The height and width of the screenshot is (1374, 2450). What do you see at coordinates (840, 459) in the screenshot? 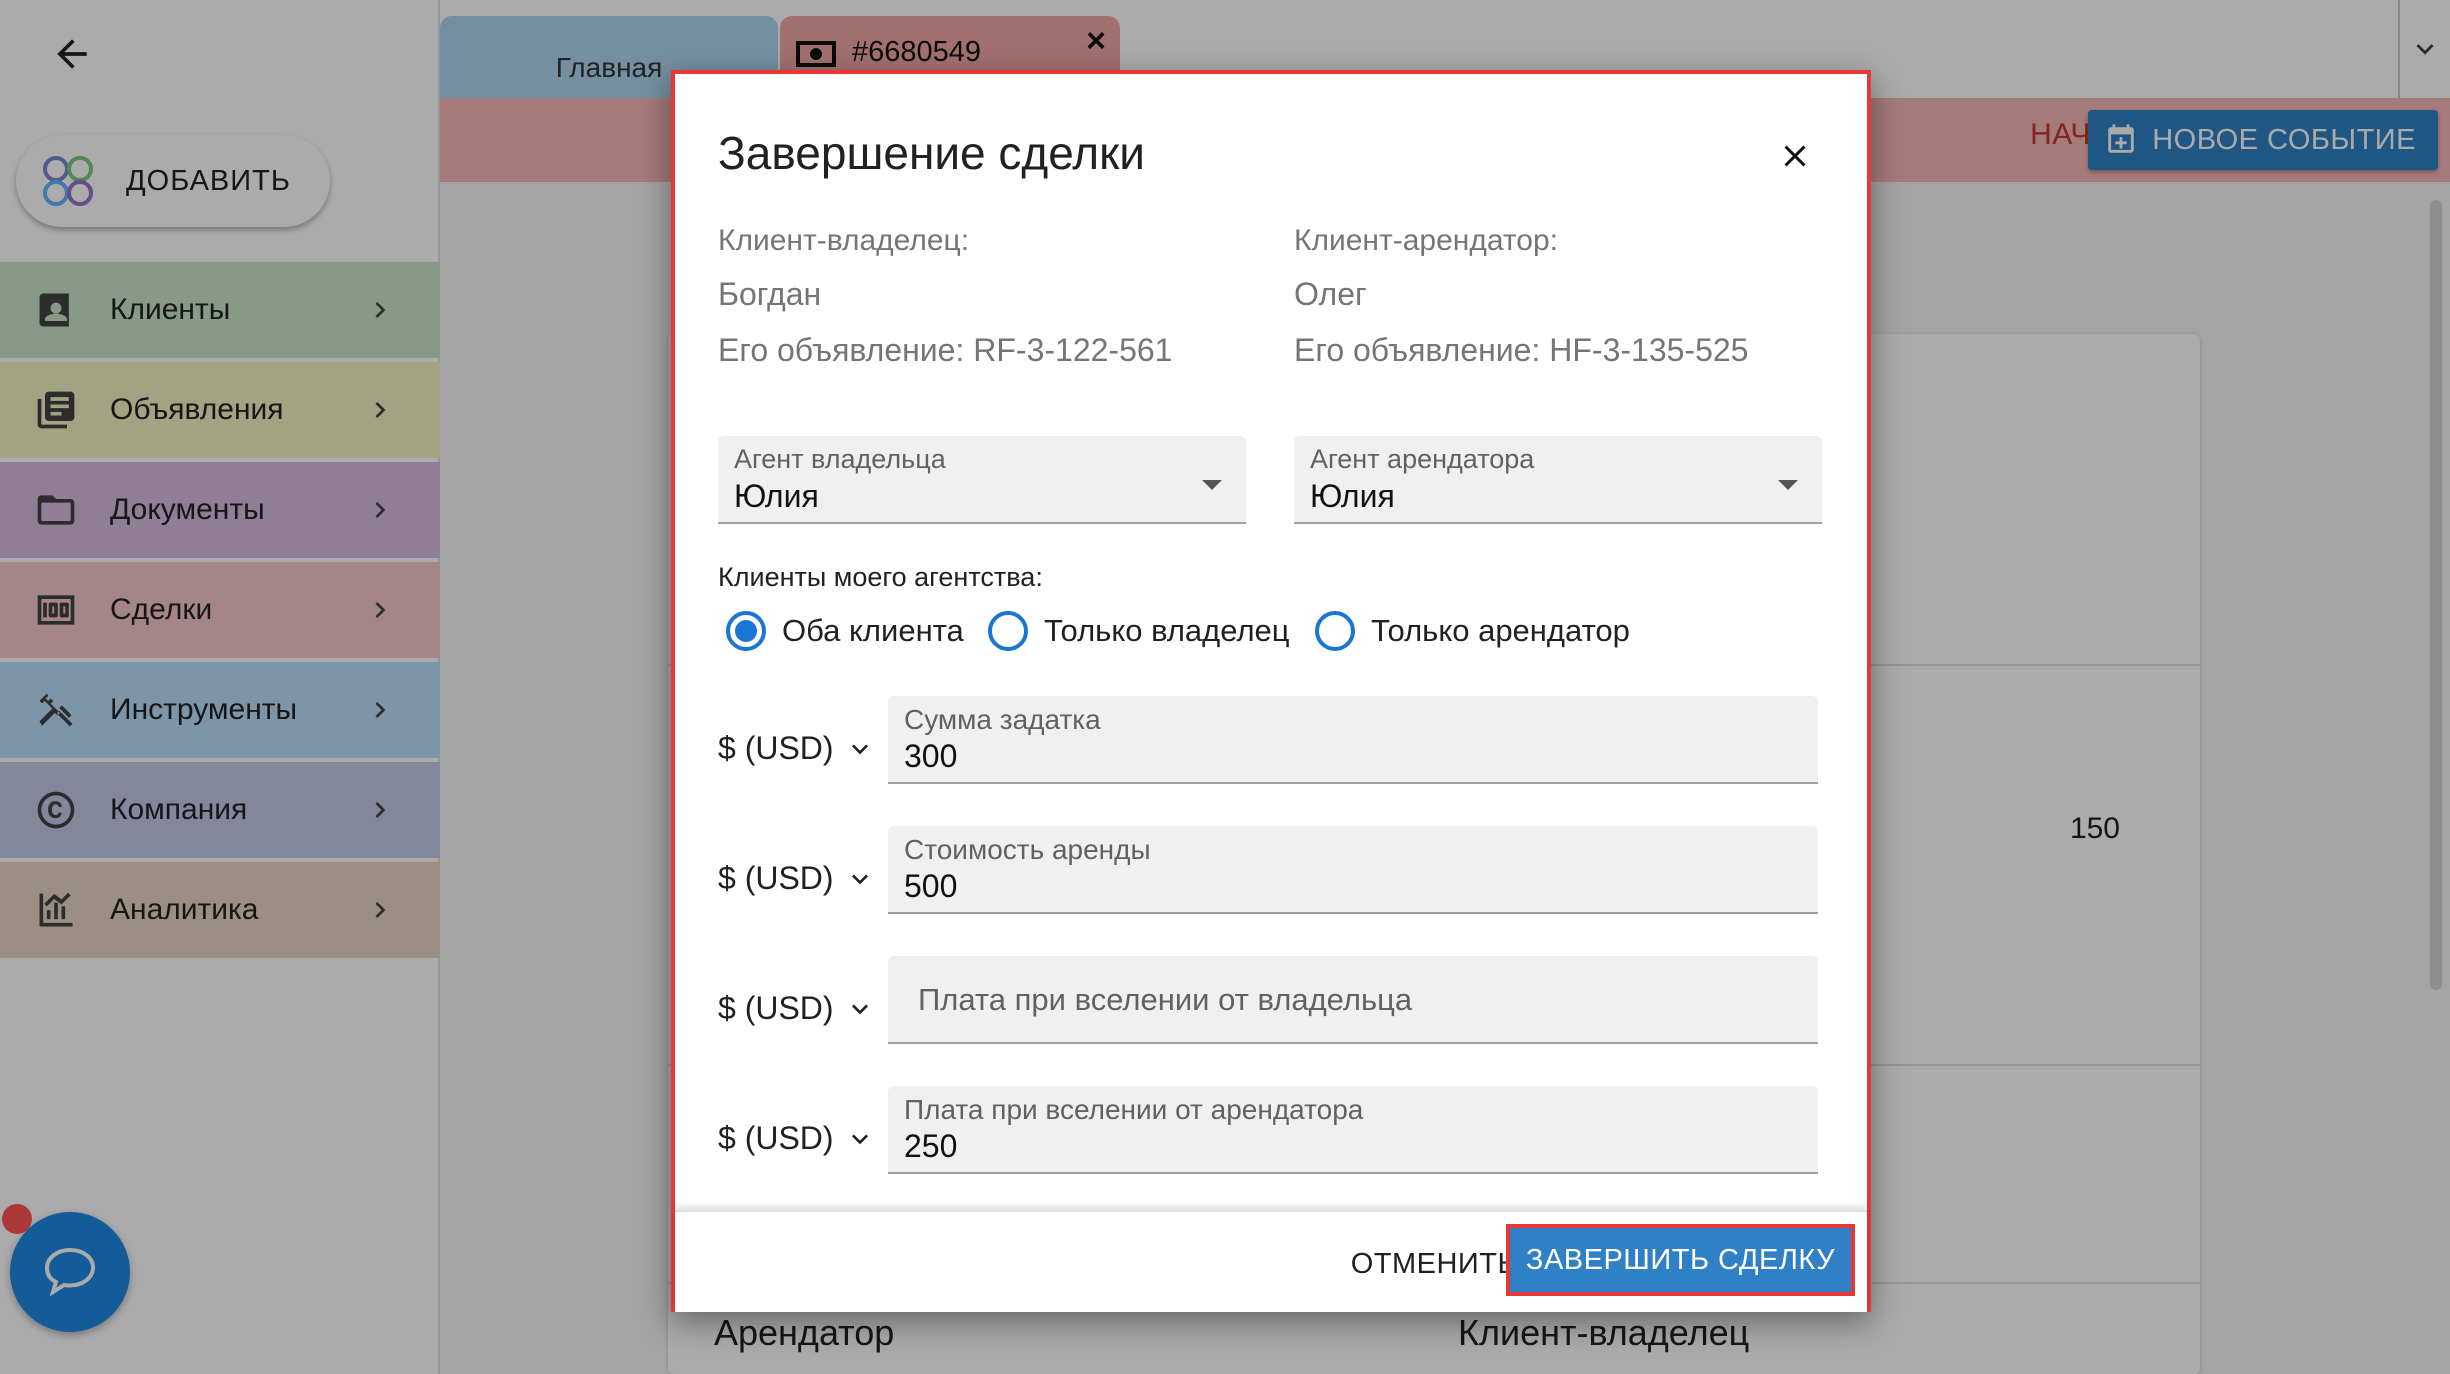
I see `owner-agent-label: Агент владельца` at bounding box center [840, 459].